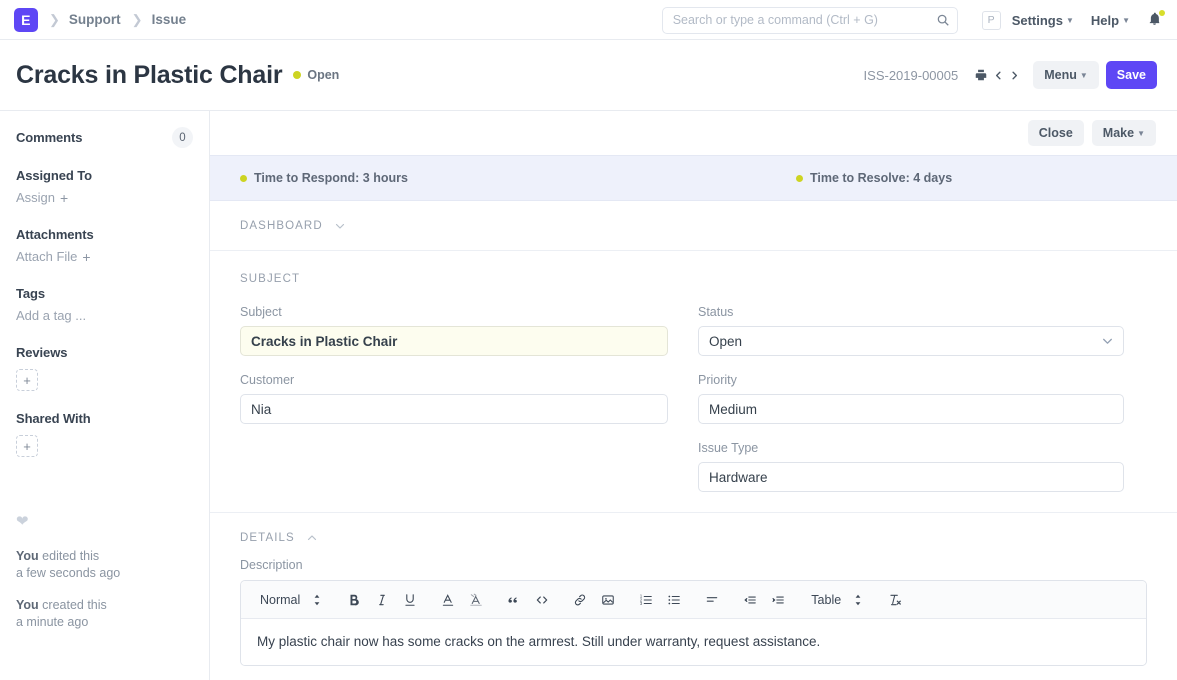  I want to click on subject-left-column: Subject Customer, so click(454, 398).